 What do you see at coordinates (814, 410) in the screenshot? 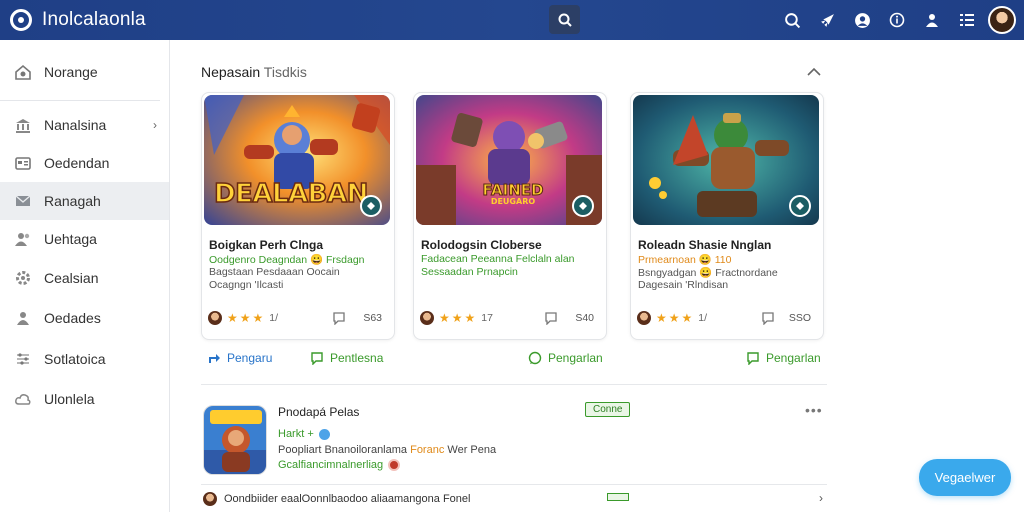
I see `more-options-icon: •••` at bounding box center [814, 410].